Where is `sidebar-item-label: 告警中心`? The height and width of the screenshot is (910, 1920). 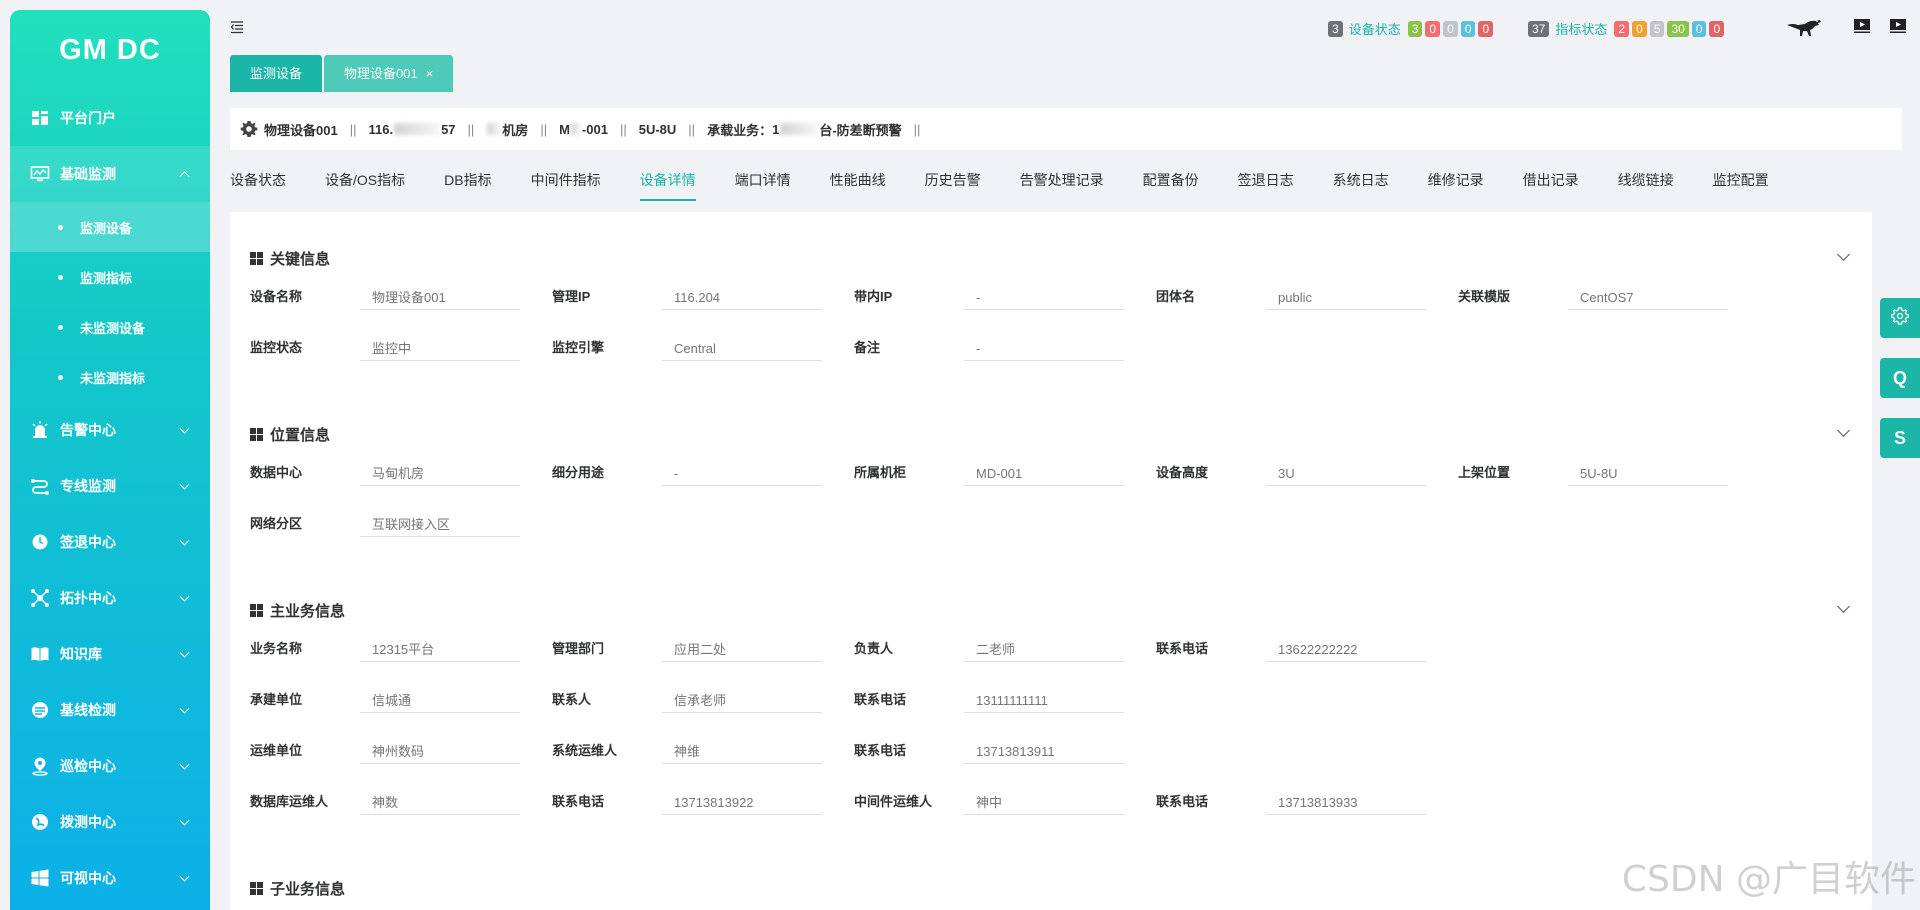
sidebar-item-label: 告警中心 is located at coordinates (88, 430).